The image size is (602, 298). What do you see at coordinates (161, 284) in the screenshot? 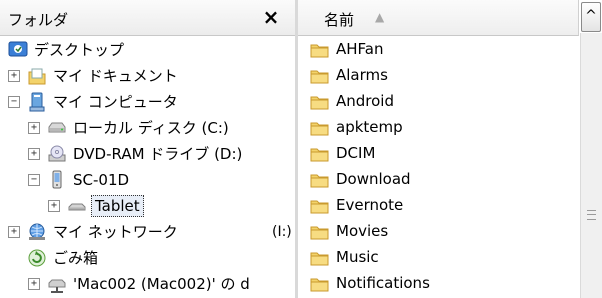
I see `tree-item-label: 'Mac002 (Mac002)' の d` at bounding box center [161, 284].